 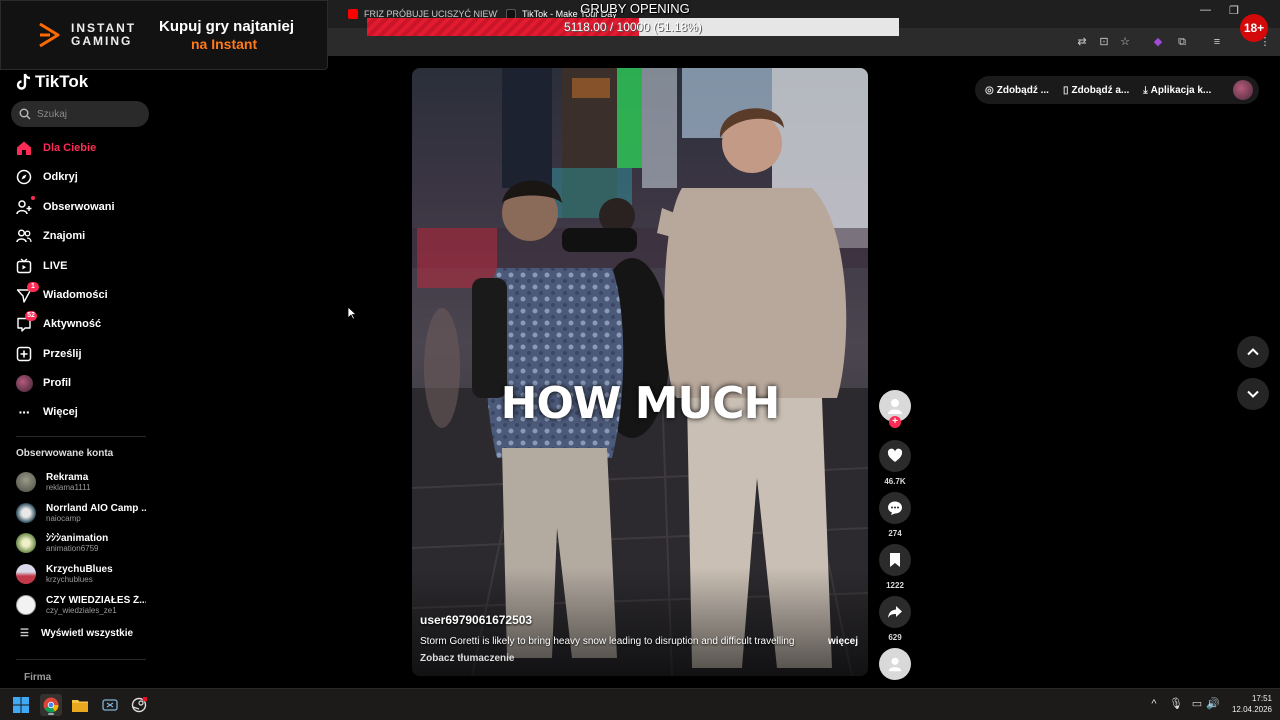 What do you see at coordinates (85, 383) in the screenshot?
I see `nav-profile: Profil` at bounding box center [85, 383].